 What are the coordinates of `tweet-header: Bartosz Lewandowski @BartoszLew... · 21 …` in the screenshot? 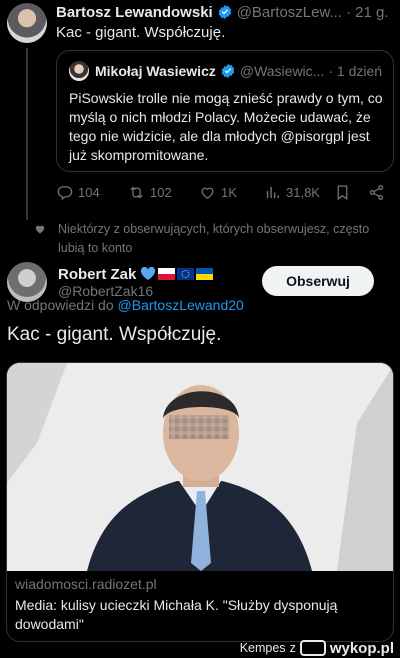 It's located at (226, 12).